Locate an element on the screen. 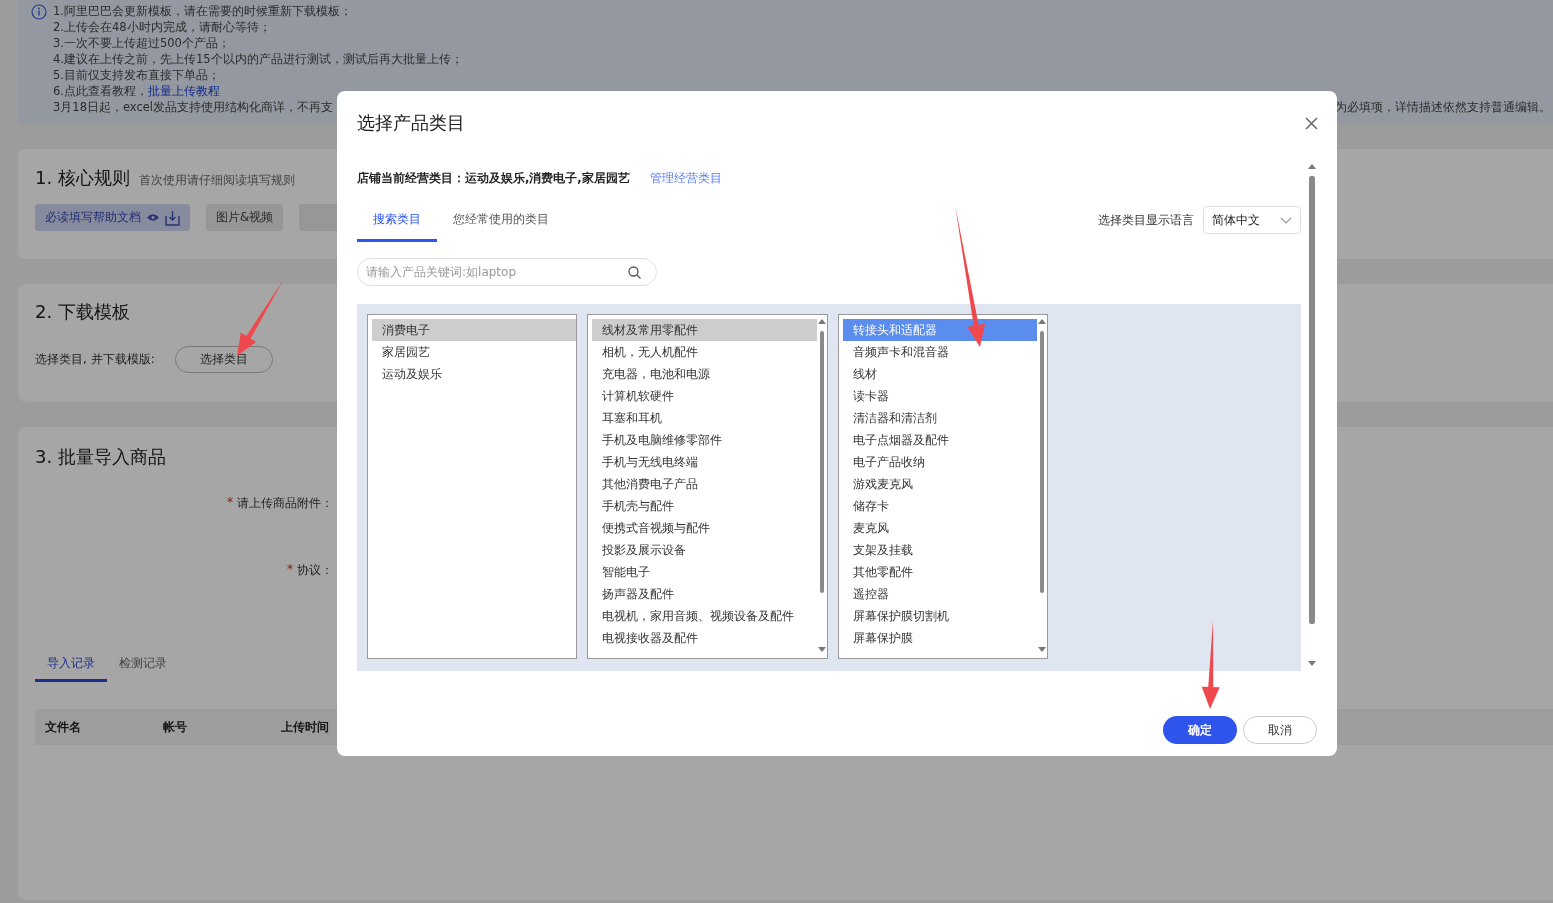  category-item: 屏幕保护膜切割机 is located at coordinates (940, 616).